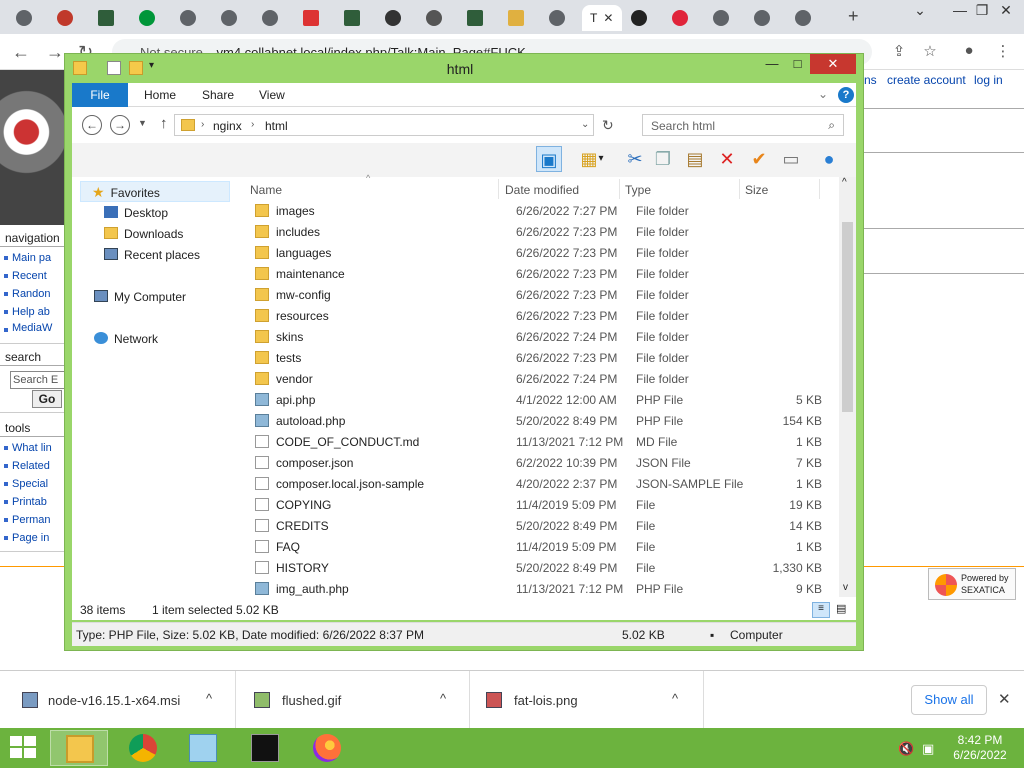  I want to click on menu-dots-icon: ⋮, so click(1003, 51).